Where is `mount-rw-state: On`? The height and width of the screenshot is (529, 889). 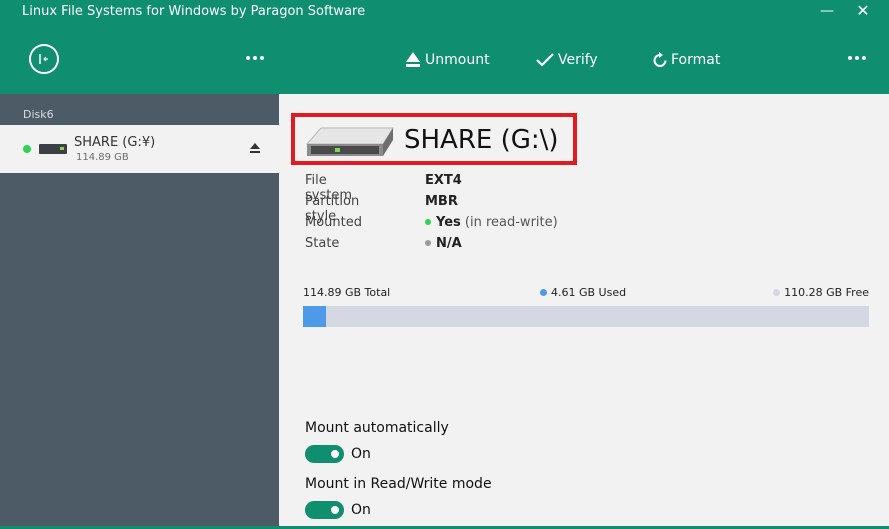
mount-rw-state: On is located at coordinates (361, 510).